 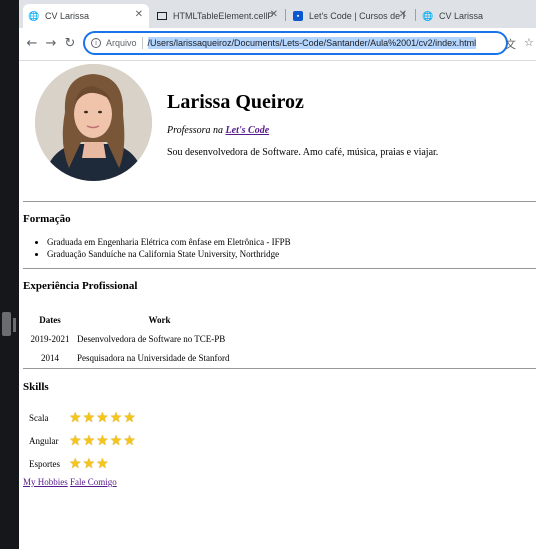 I want to click on lets-code-link: Let's Code, so click(x=248, y=130).